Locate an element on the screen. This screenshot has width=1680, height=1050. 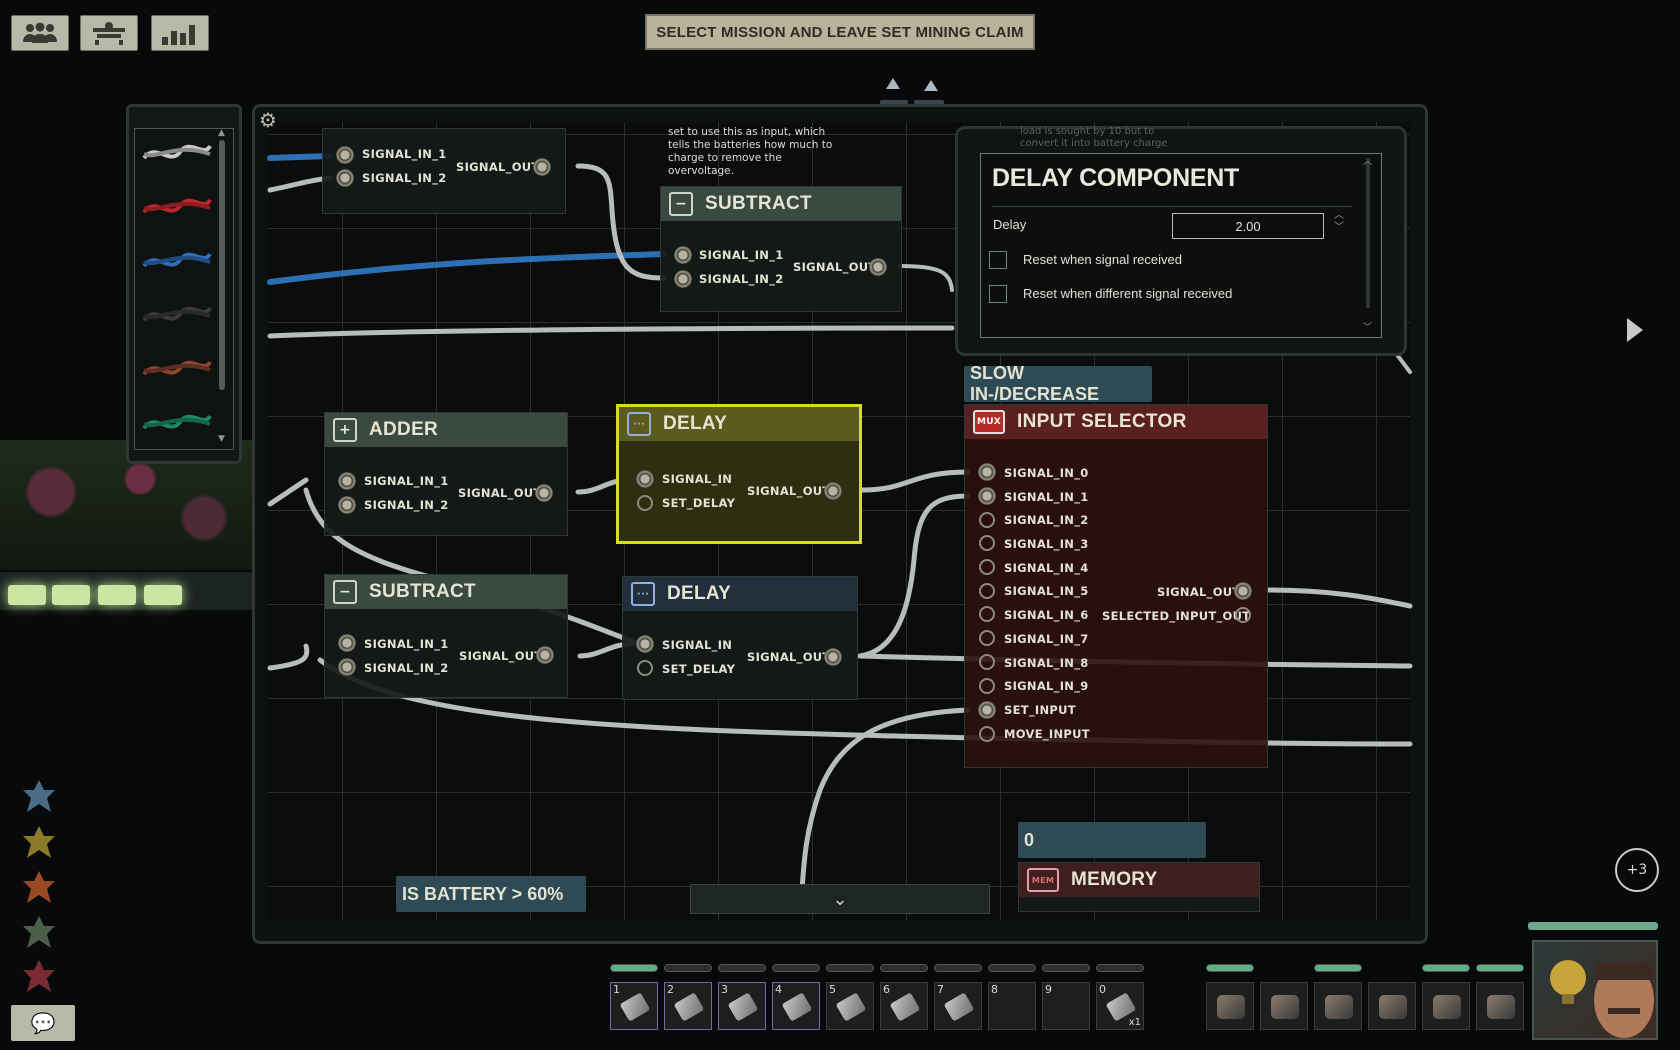
hotbar-slot: 5 is located at coordinates (850, 1006).